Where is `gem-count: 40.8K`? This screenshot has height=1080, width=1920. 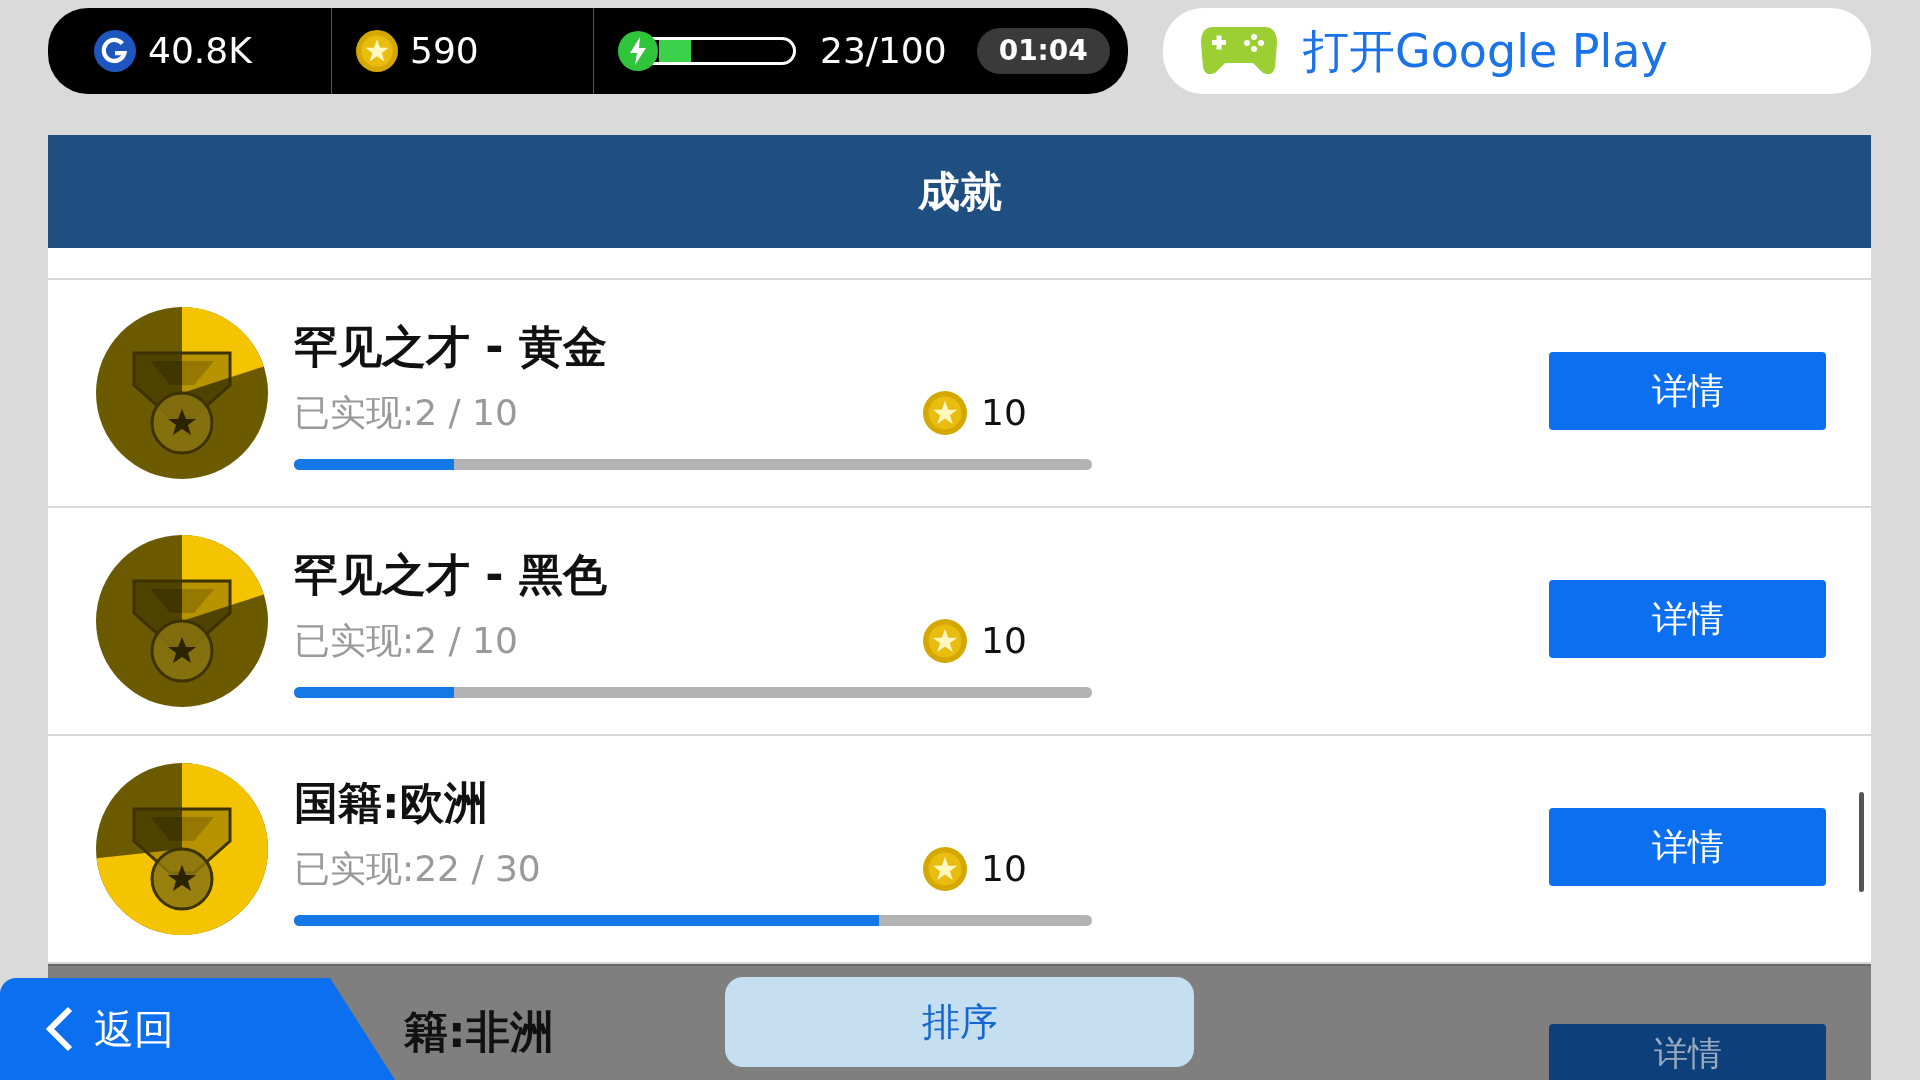
gem-count: 40.8K is located at coordinates (200, 51).